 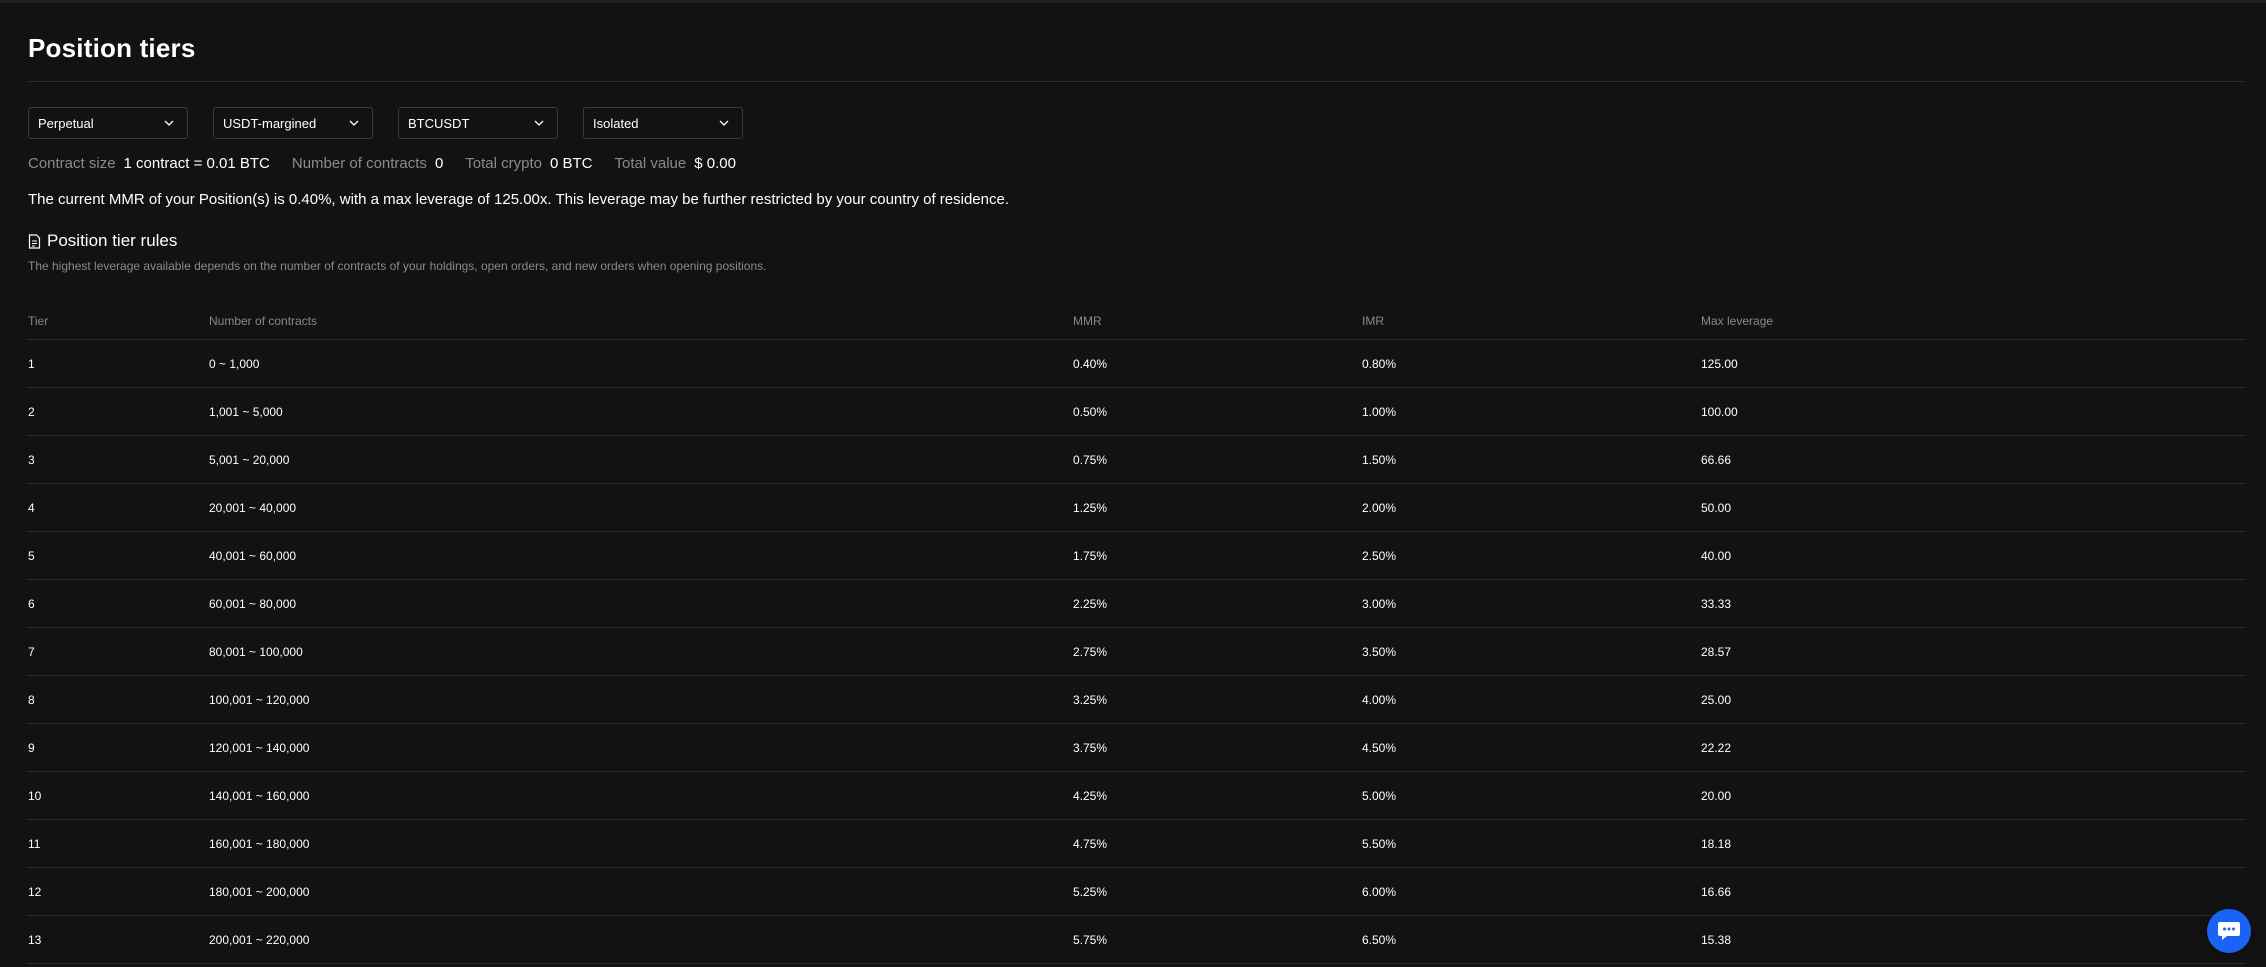 What do you see at coordinates (1217, 795) in the screenshot?
I see `cell-mmr: 4.25%` at bounding box center [1217, 795].